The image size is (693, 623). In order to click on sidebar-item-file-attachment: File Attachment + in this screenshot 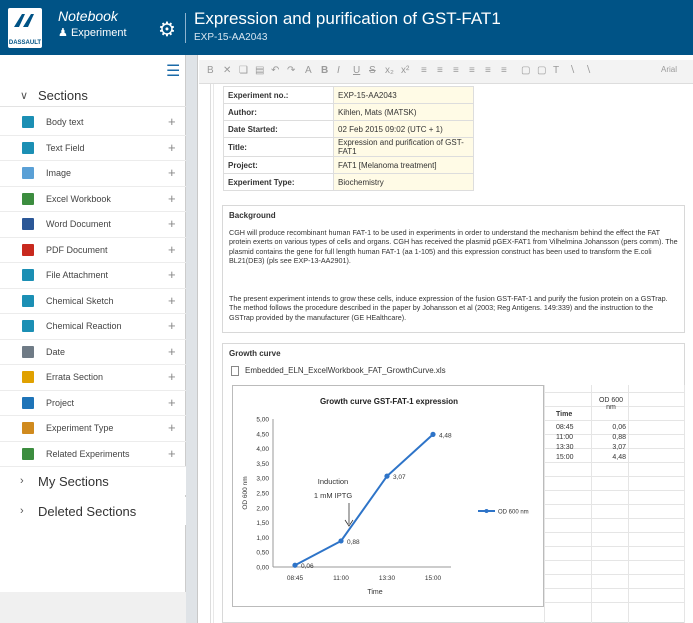, I will do `click(93, 276)`.